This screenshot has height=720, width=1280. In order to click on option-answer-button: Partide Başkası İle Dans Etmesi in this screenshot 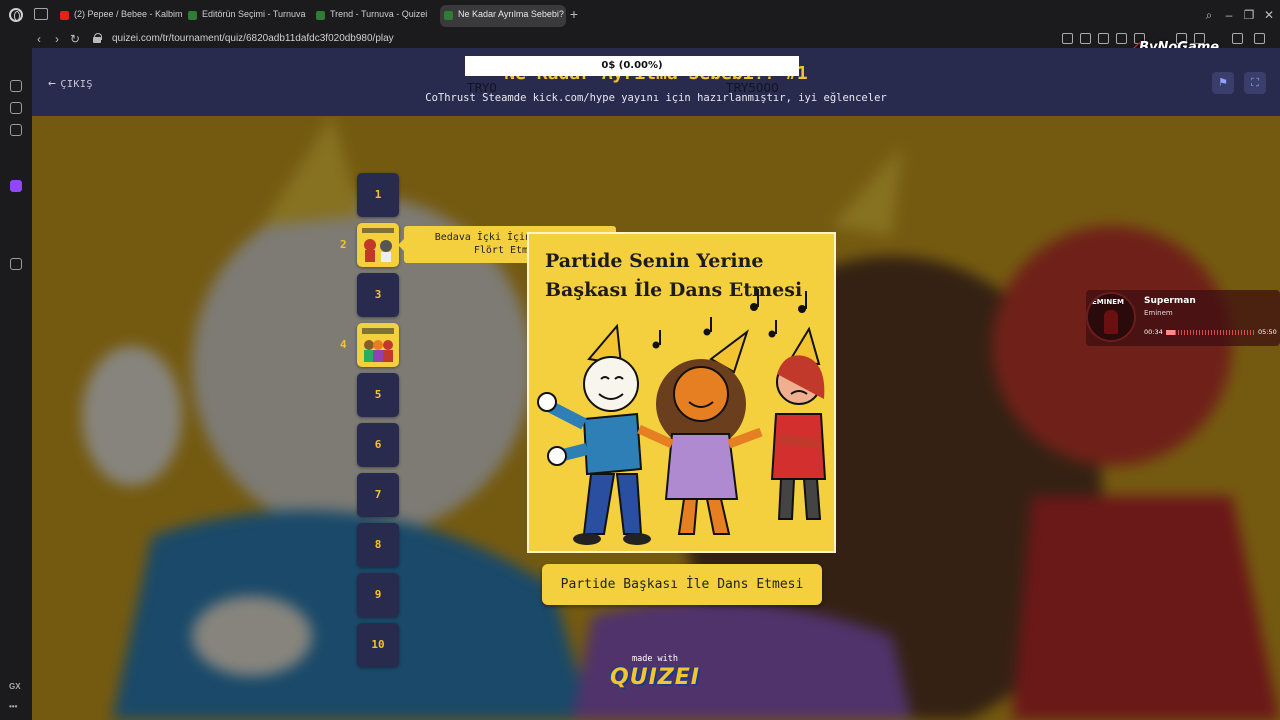, I will do `click(682, 584)`.